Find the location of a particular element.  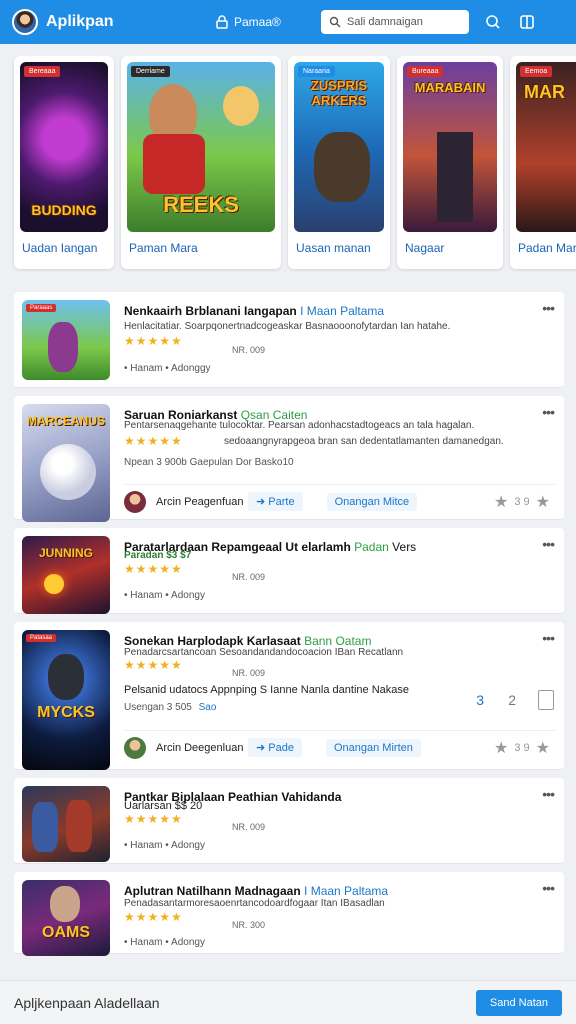

item-title-text: Sonekan Harplodapk Karlasaat is located at coordinates (212, 641).